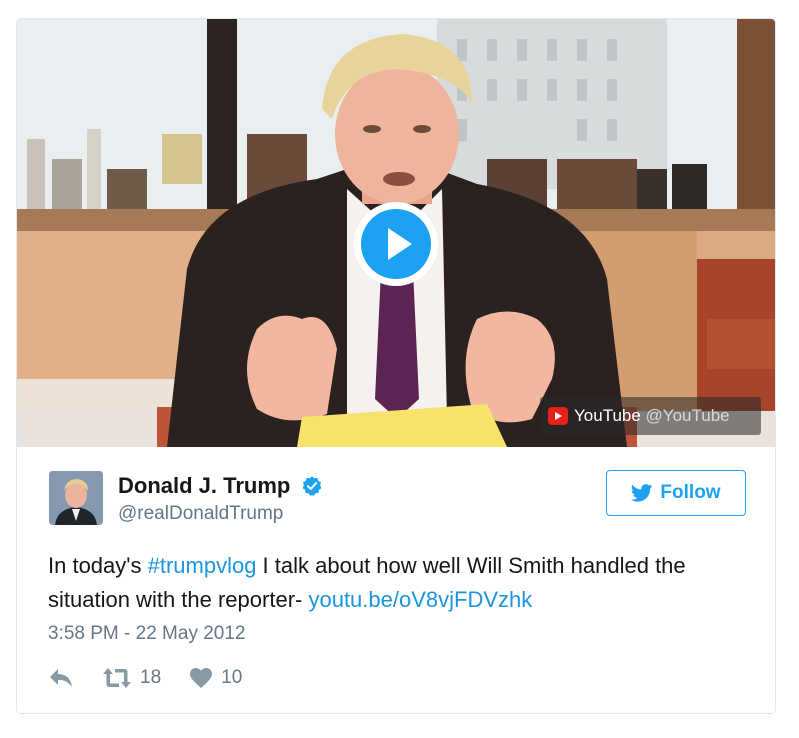 Image resolution: width=799 pixels, height=738 pixels. Describe the element at coordinates (558, 416) in the screenshot. I see `youtube-logo-icon` at that location.